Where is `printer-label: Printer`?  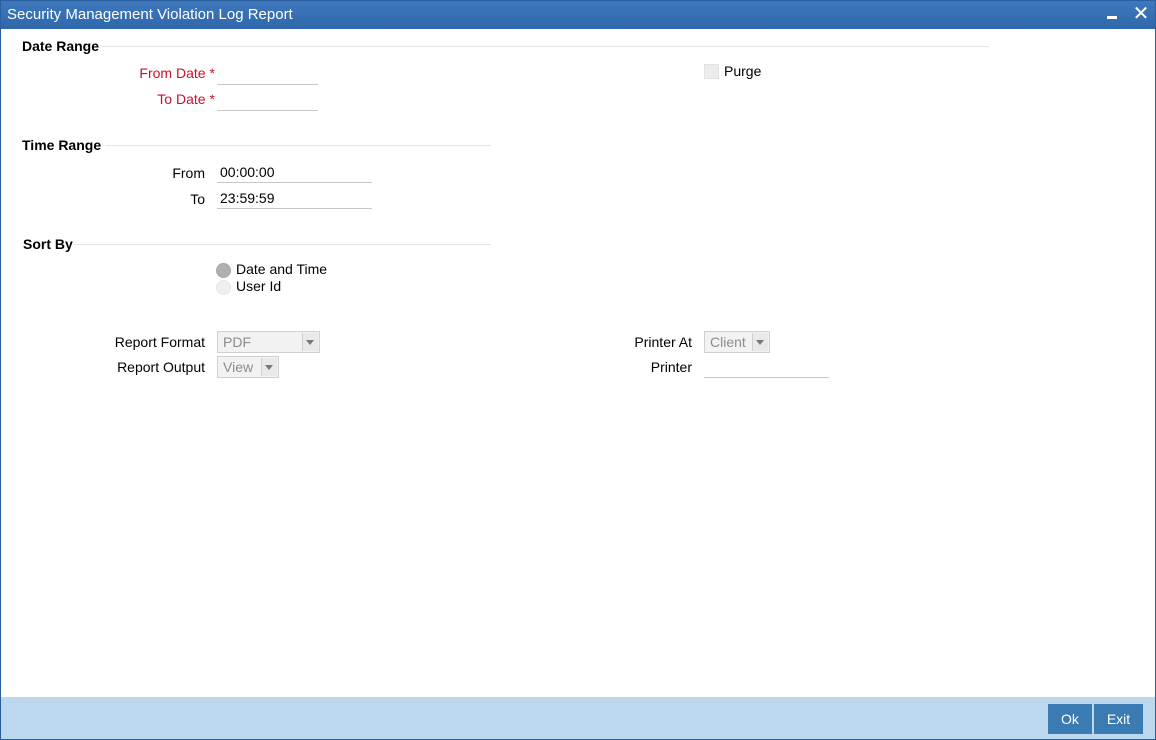
printer-label: Printer is located at coordinates (671, 367).